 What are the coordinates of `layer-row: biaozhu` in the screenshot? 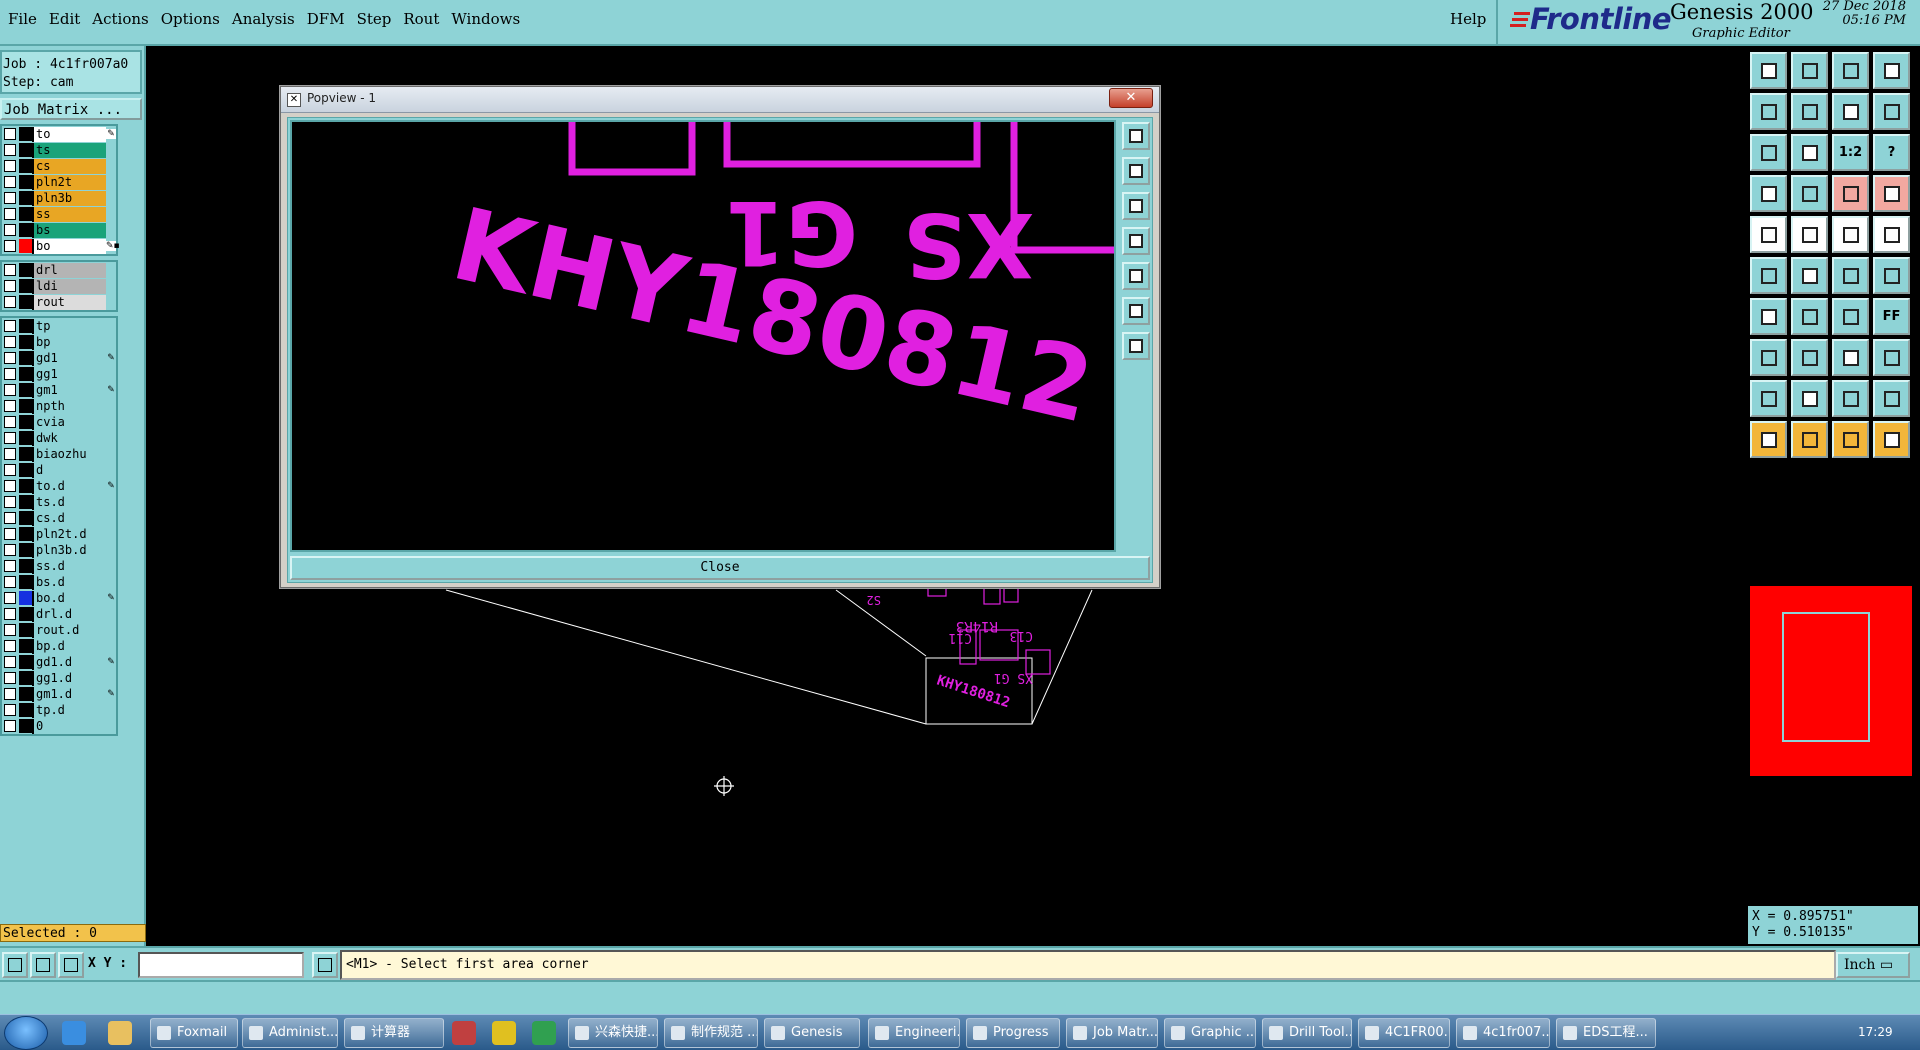 It's located at (59, 454).